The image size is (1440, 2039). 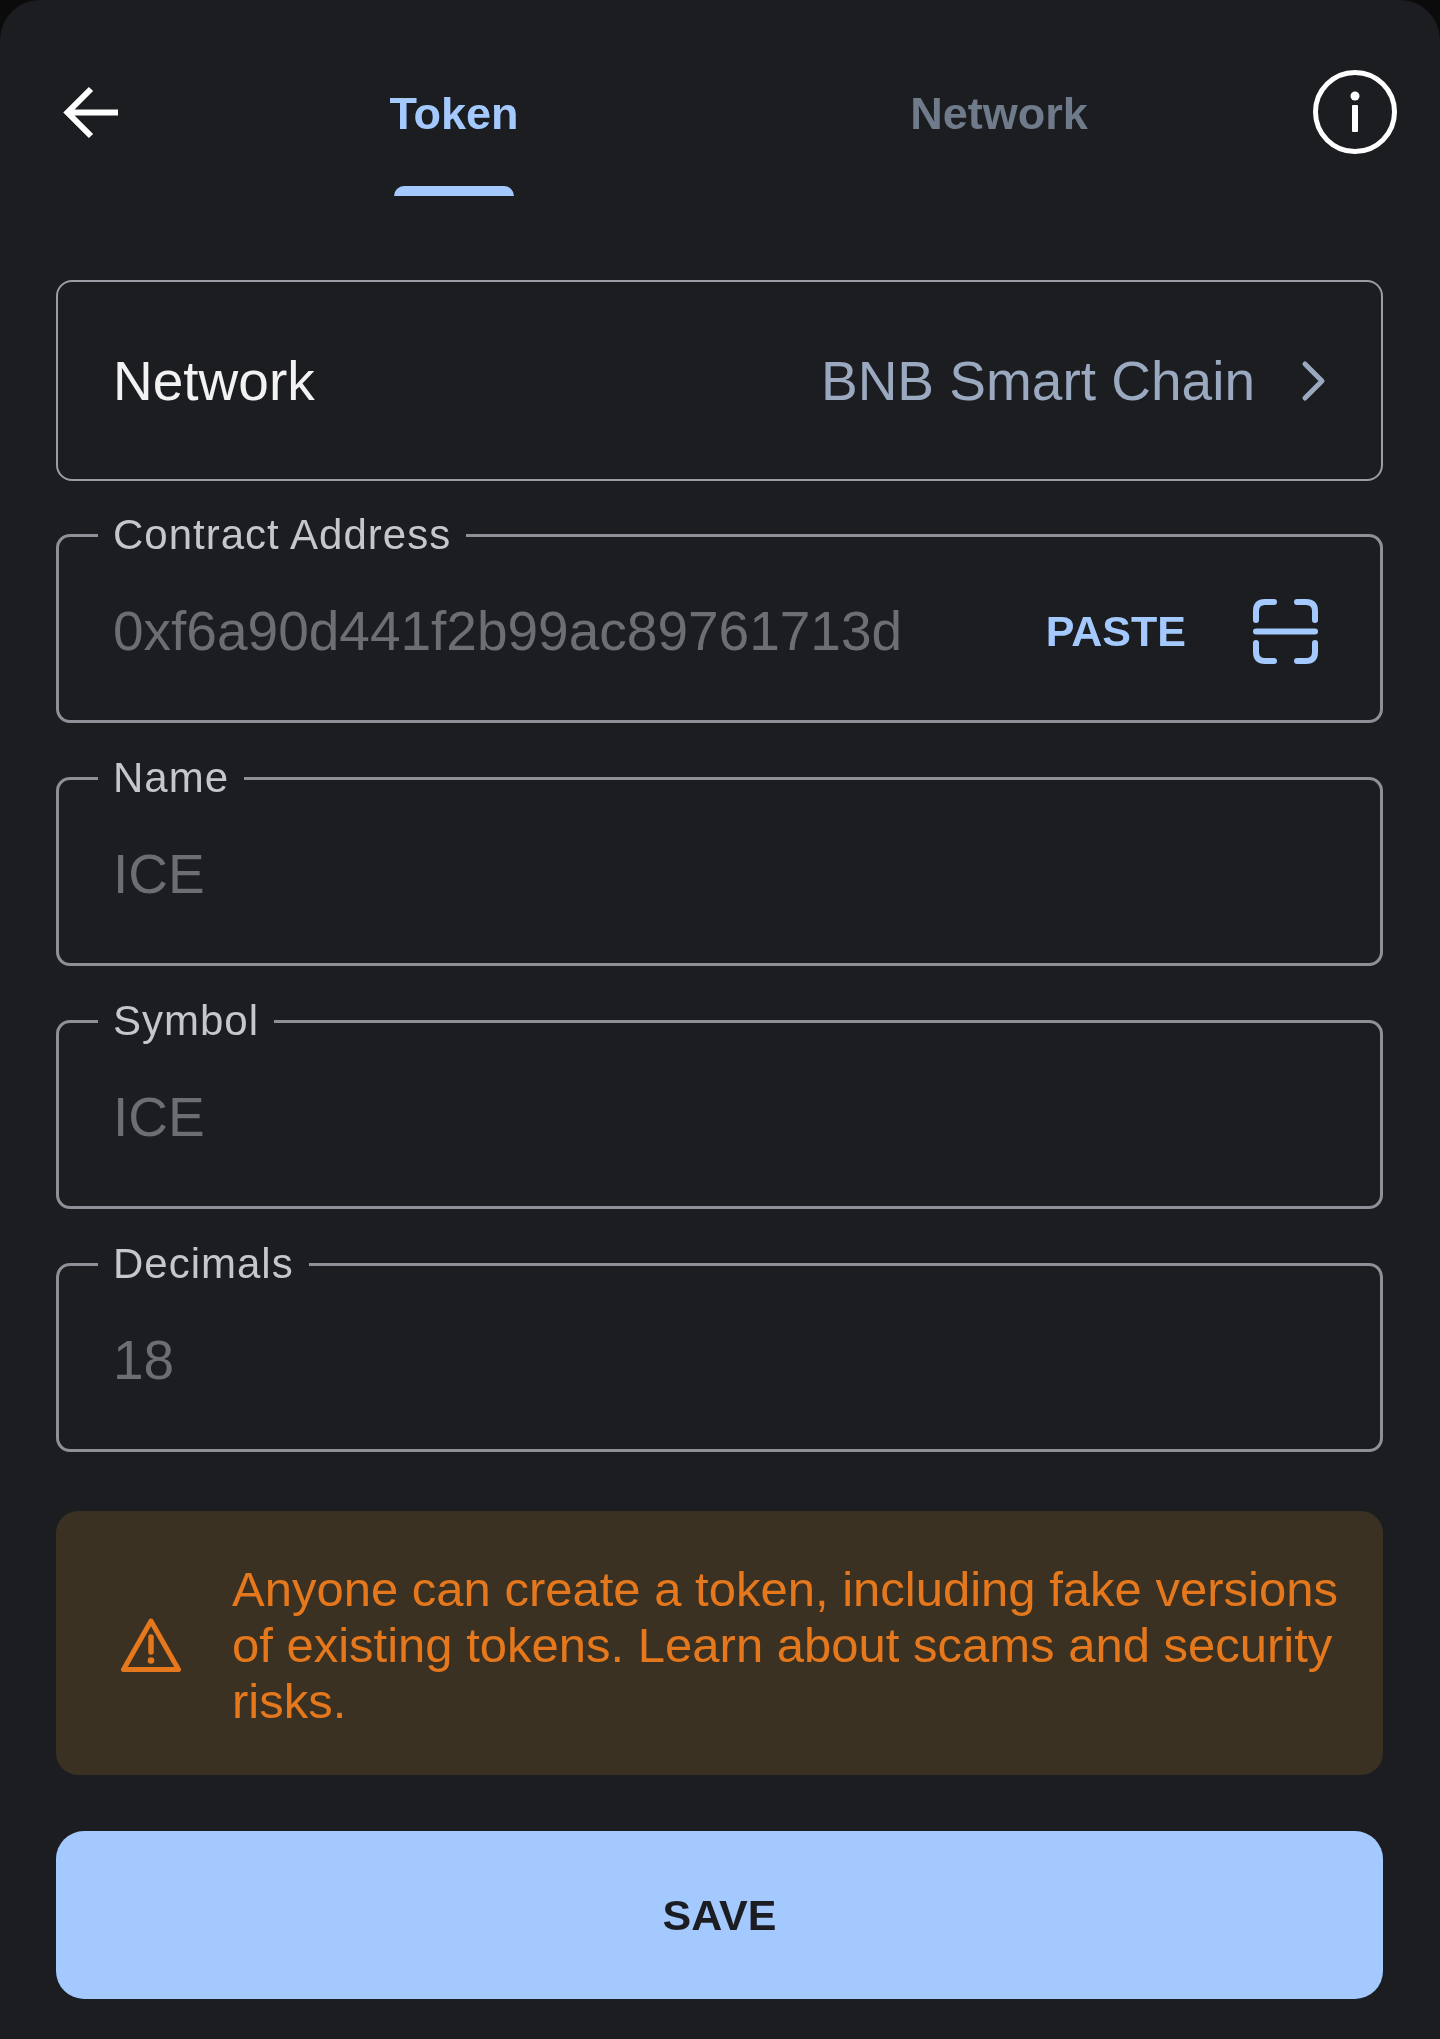 I want to click on warning-icon, so click(x=151, y=1645).